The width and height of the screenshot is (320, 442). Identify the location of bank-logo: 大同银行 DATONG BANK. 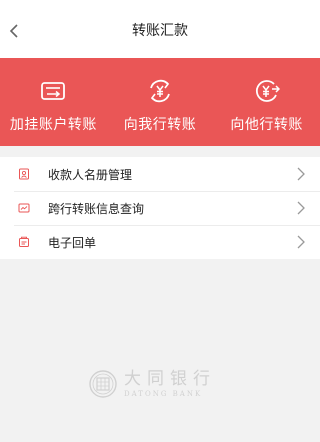
(152, 384).